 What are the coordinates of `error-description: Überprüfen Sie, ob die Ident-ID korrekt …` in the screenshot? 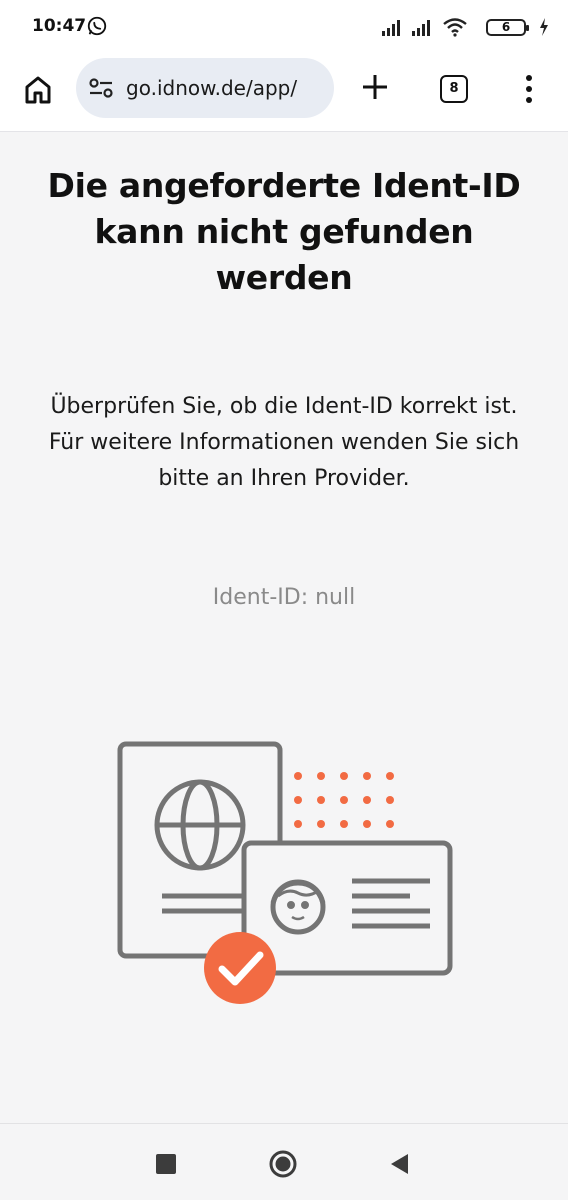 It's located at (284, 442).